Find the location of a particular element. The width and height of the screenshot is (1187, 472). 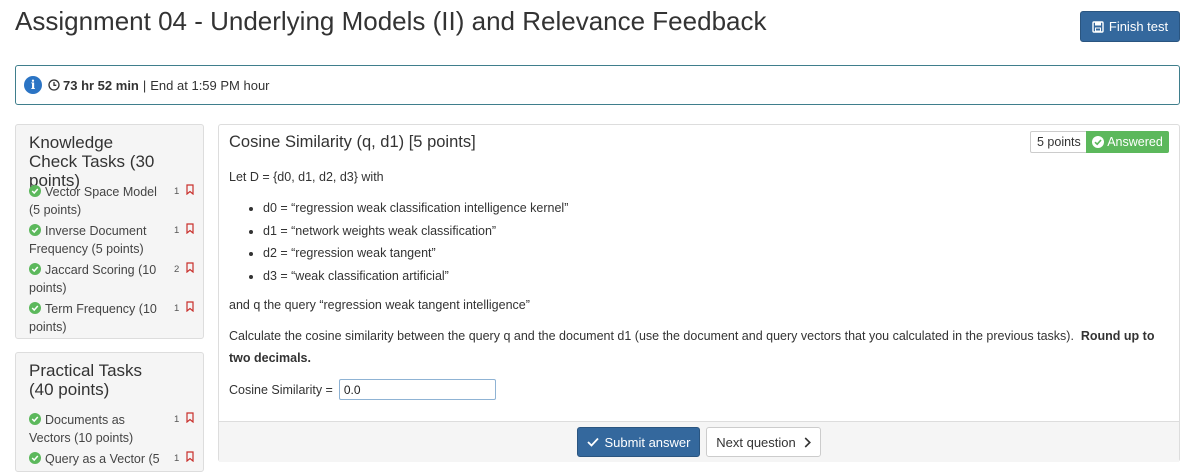

knowledge-check-title: Knowledge Check Tasks (30 points) is located at coordinates (92, 161).